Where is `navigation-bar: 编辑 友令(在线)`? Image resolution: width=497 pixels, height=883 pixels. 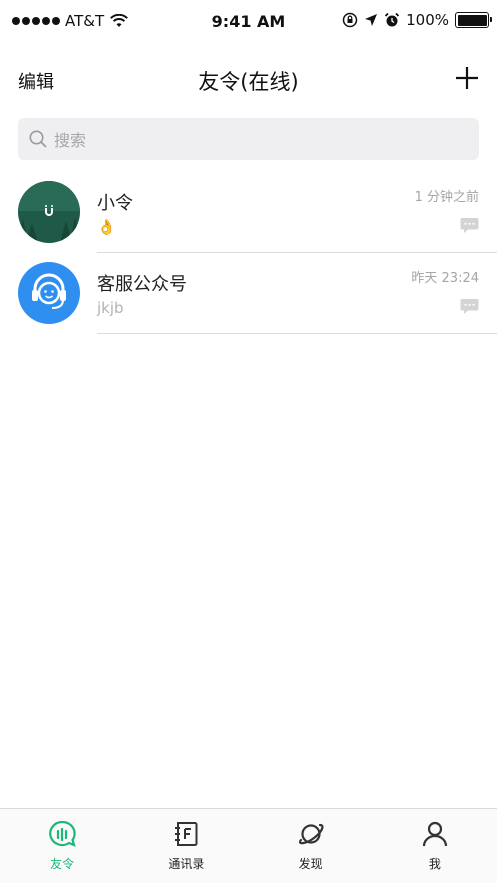 navigation-bar: 编辑 友令(在线) is located at coordinates (248, 80).